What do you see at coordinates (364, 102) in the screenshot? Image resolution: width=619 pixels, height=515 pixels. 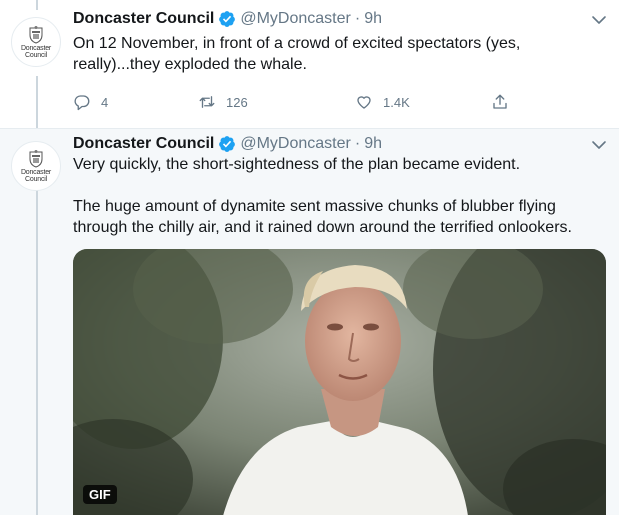 I see `like-icon` at bounding box center [364, 102].